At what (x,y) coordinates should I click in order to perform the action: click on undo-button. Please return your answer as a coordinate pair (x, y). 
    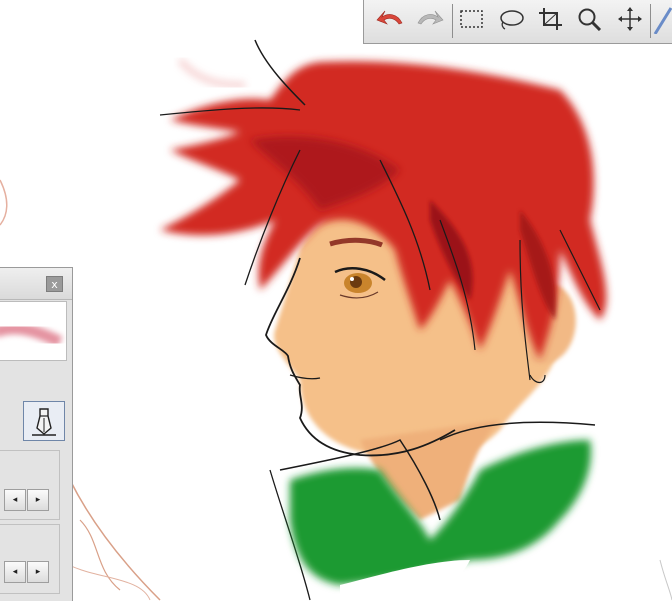
    Looking at the image, I should click on (390, 19).